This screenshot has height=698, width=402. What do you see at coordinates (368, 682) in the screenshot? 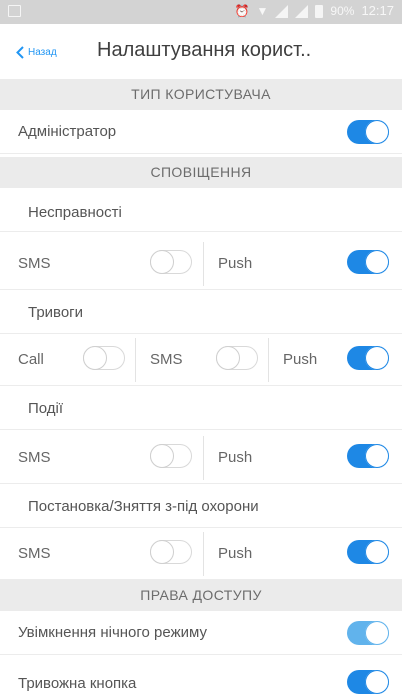
I see `panic-button-toggle` at bounding box center [368, 682].